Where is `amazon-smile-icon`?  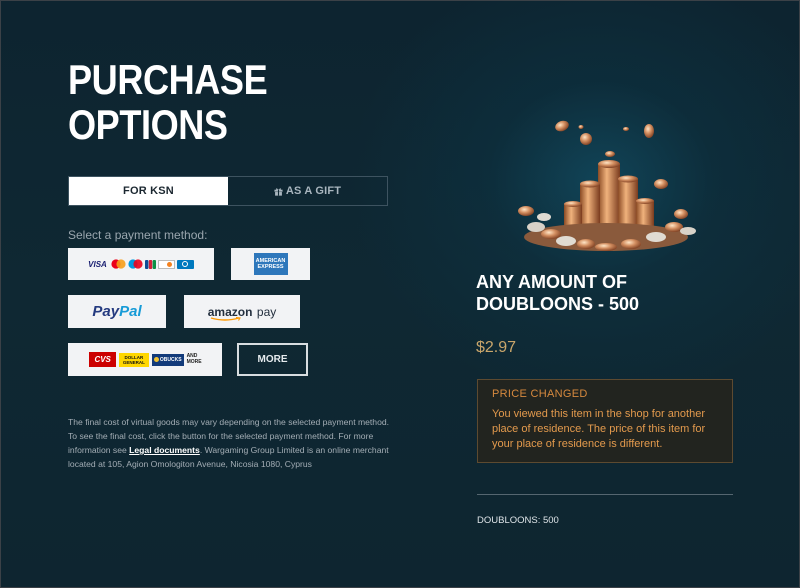 amazon-smile-icon is located at coordinates (225, 318).